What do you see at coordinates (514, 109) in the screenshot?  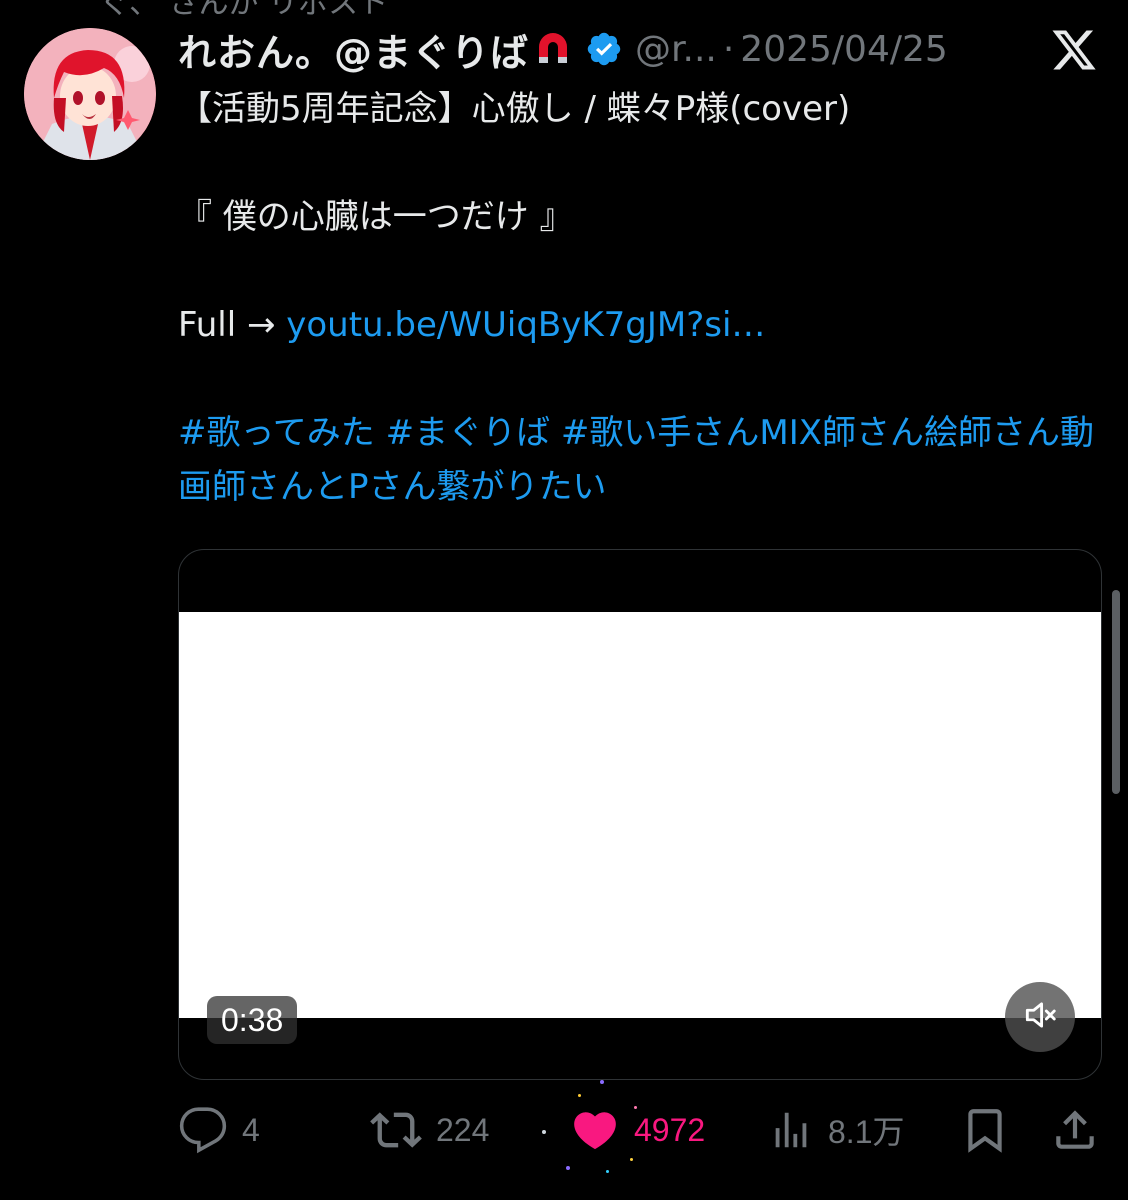 I see `tweet-title-line: 【活動5周年記念】心傲し / 蝶々P様(cover)` at bounding box center [514, 109].